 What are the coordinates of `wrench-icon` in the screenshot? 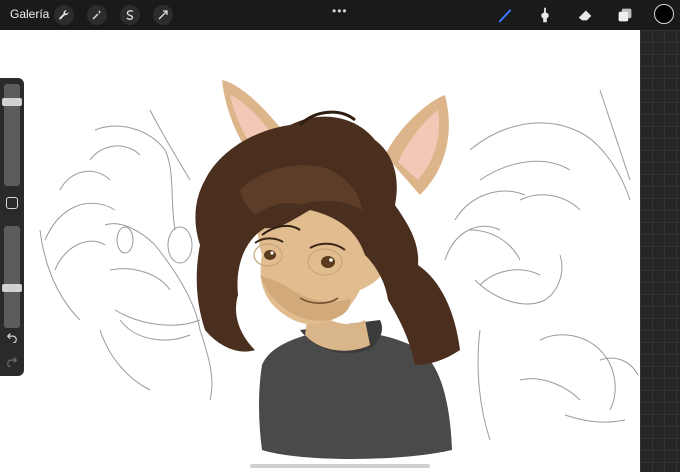 It's located at (64, 15).